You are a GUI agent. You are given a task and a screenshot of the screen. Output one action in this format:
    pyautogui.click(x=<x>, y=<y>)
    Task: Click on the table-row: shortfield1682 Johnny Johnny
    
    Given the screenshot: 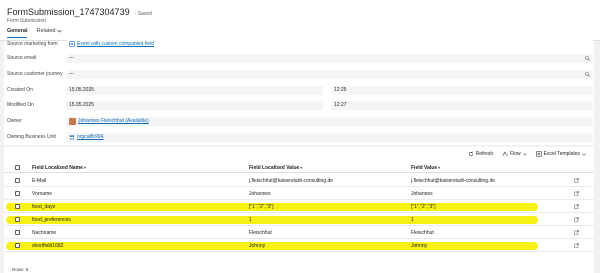 What is the action you would take?
    pyautogui.click(x=299, y=246)
    